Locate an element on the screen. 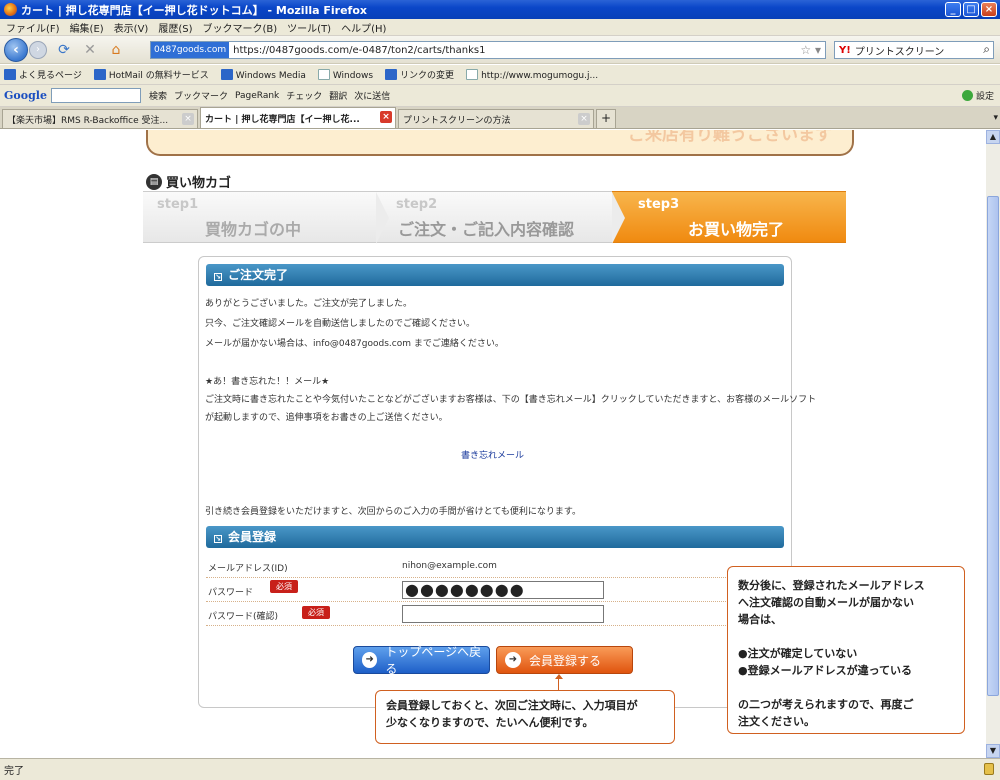 This screenshot has height=780, width=1000. google-search-button: 検索 is located at coordinates (158, 95).